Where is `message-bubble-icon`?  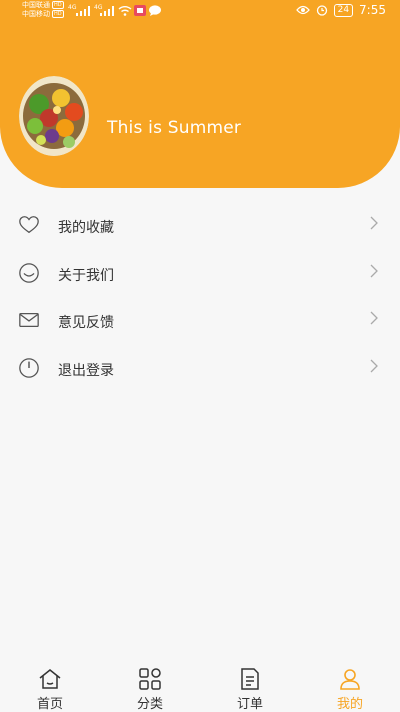
message-bubble-icon is located at coordinates (155, 10).